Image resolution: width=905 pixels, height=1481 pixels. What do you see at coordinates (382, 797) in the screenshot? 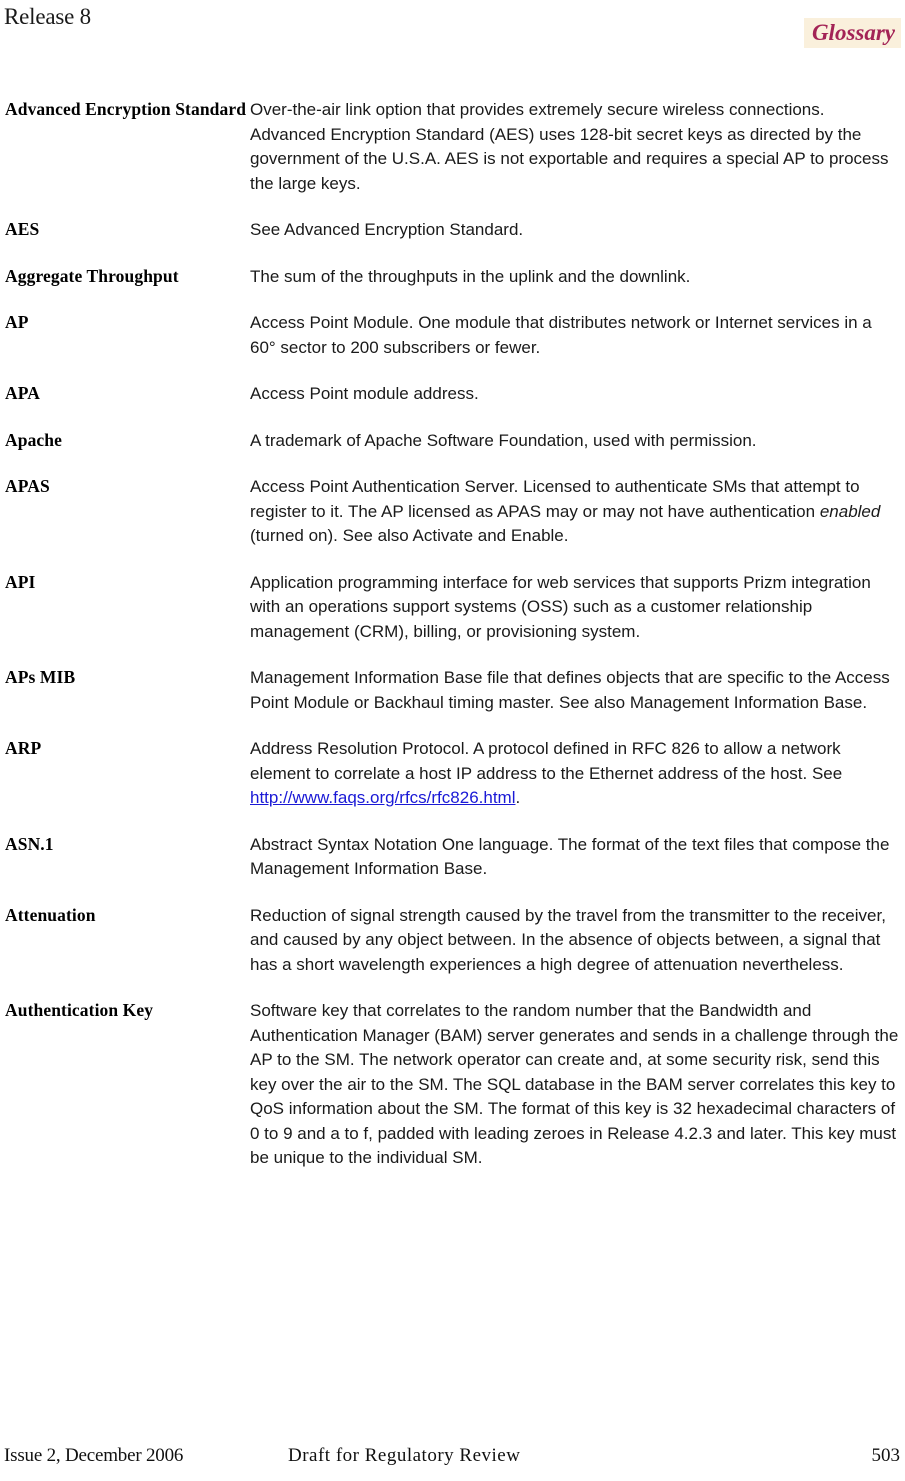
I see `external-link: http://www.faqs.org/rfcs/rfc826.html` at bounding box center [382, 797].